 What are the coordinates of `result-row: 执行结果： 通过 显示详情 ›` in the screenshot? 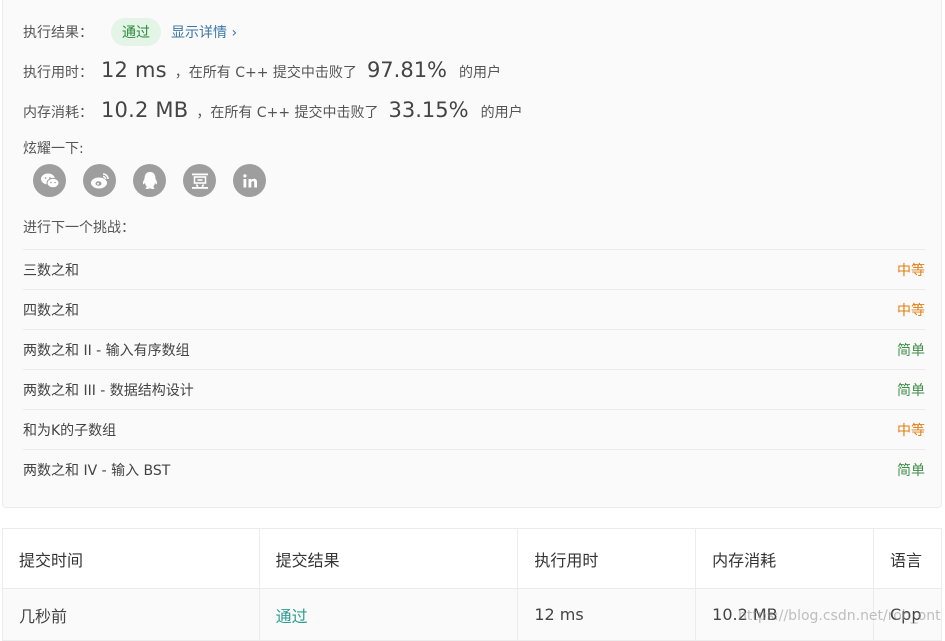 It's located at (130, 32).